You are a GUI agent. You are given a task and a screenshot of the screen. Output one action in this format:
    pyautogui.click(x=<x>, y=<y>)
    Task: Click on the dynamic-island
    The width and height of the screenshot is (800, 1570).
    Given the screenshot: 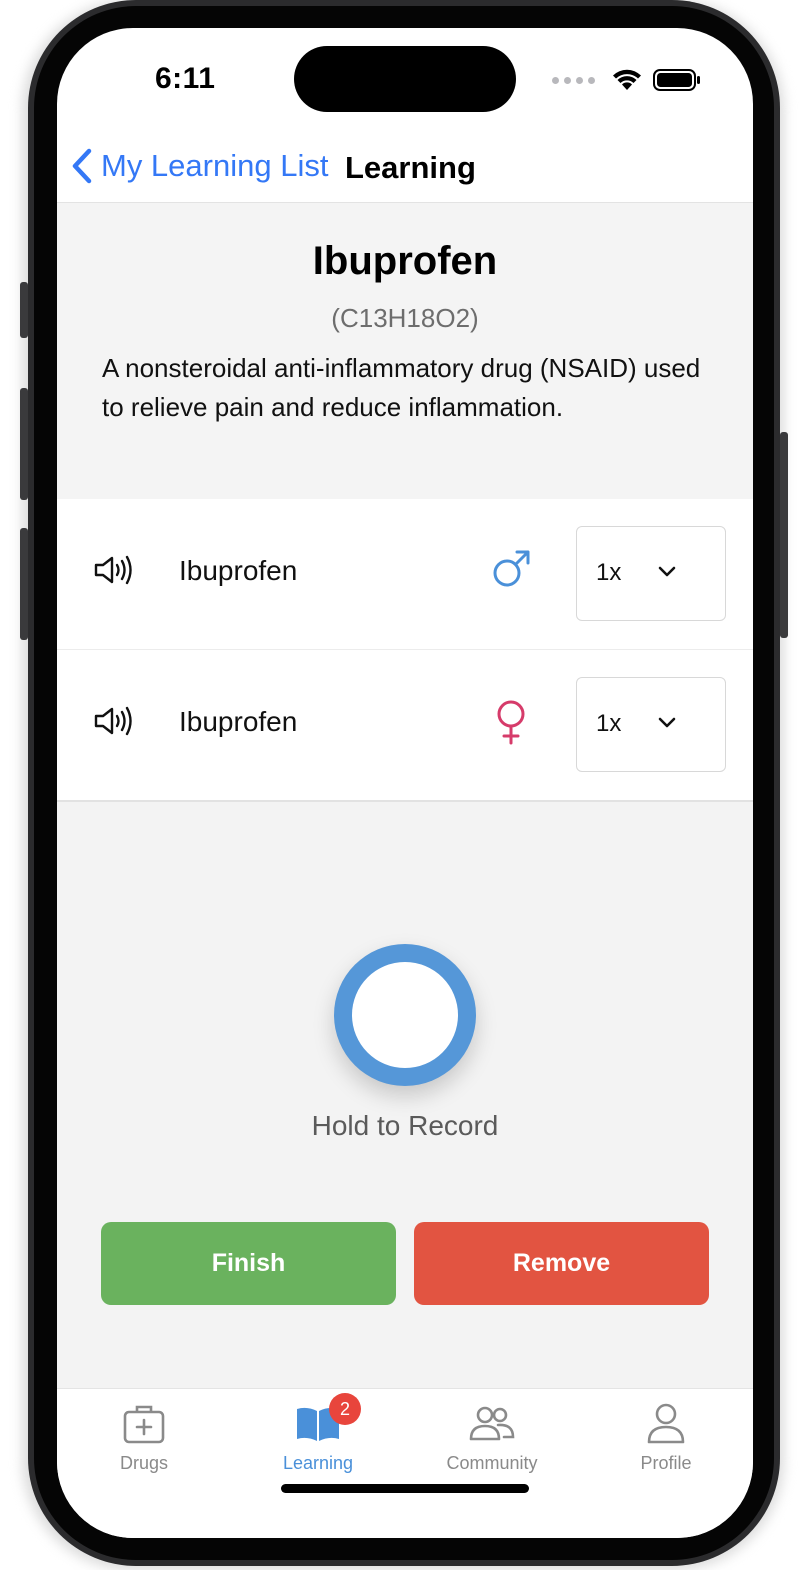 What is the action you would take?
    pyautogui.click(x=405, y=79)
    